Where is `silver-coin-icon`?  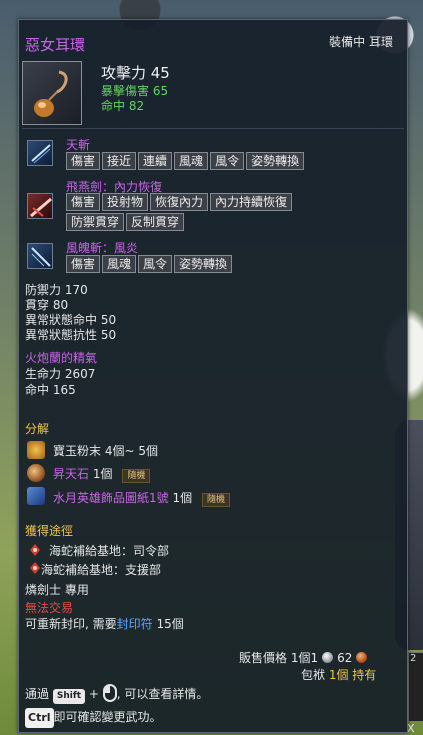 silver-coin-icon is located at coordinates (328, 657).